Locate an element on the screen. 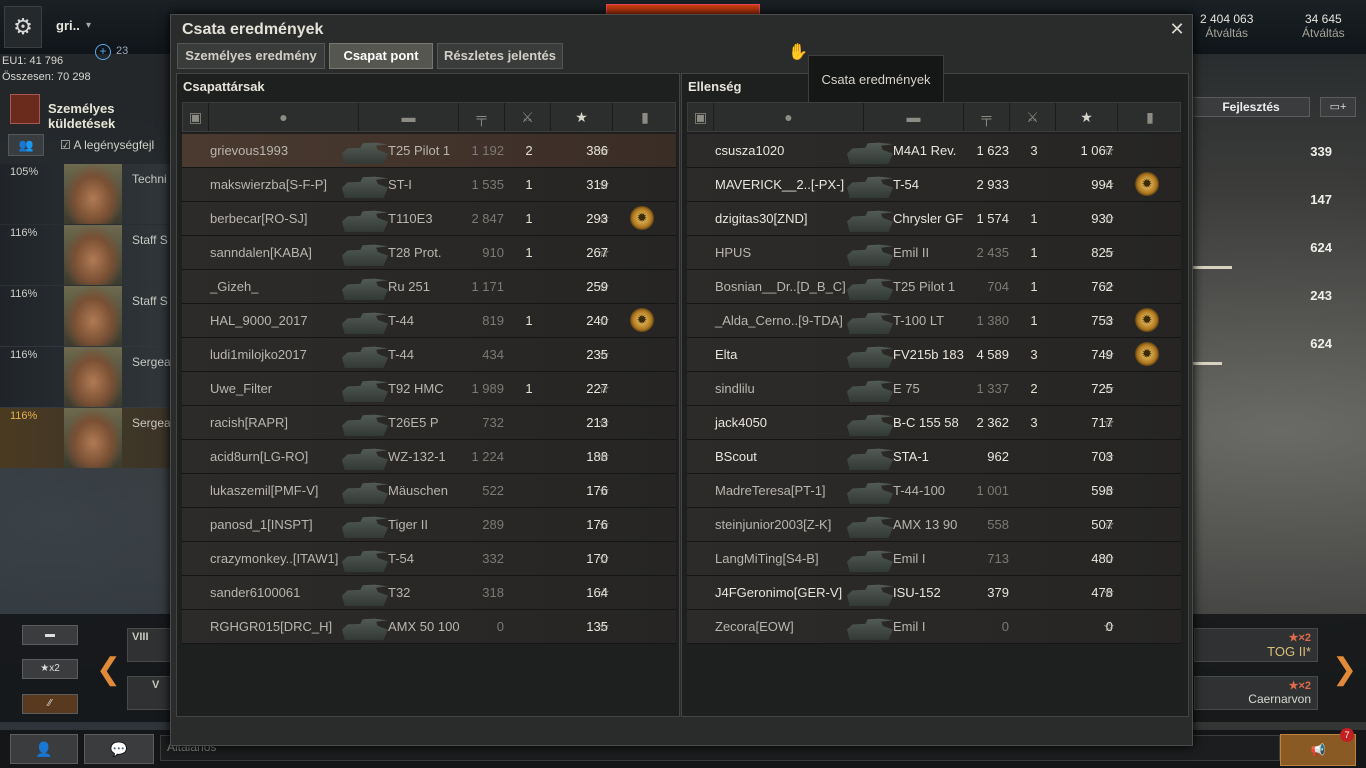  contacts-icon: 👤 is located at coordinates (44, 749).